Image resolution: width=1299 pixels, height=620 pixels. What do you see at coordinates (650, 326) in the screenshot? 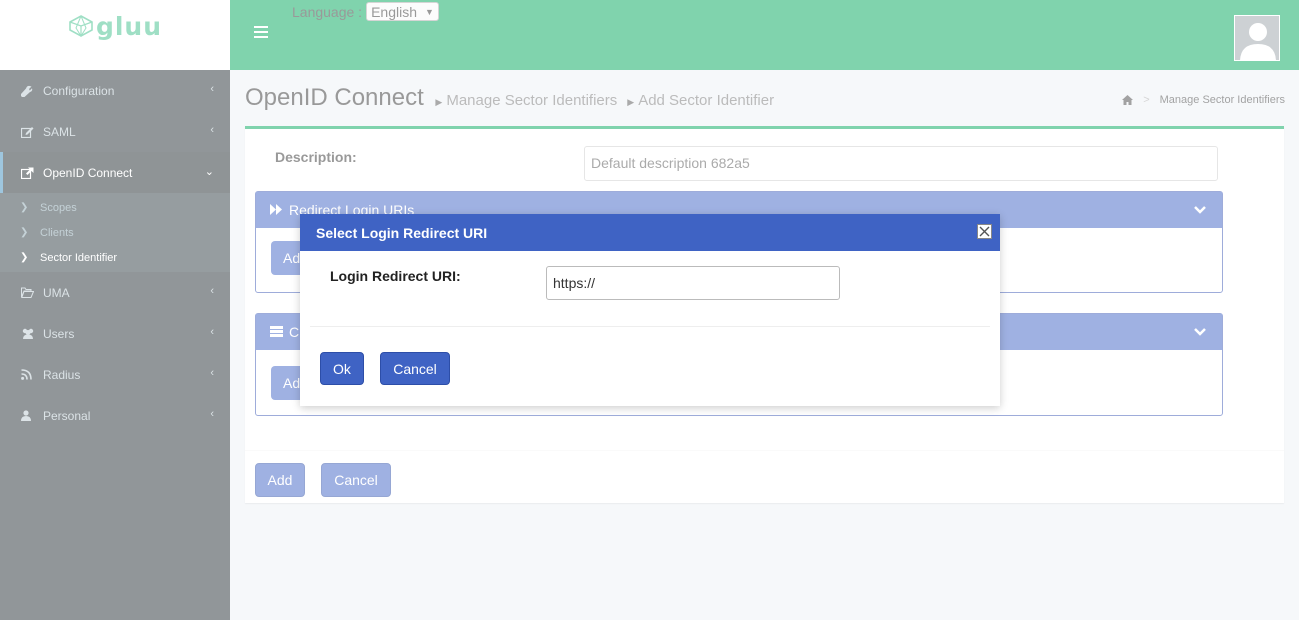
I see `dialog-divider` at bounding box center [650, 326].